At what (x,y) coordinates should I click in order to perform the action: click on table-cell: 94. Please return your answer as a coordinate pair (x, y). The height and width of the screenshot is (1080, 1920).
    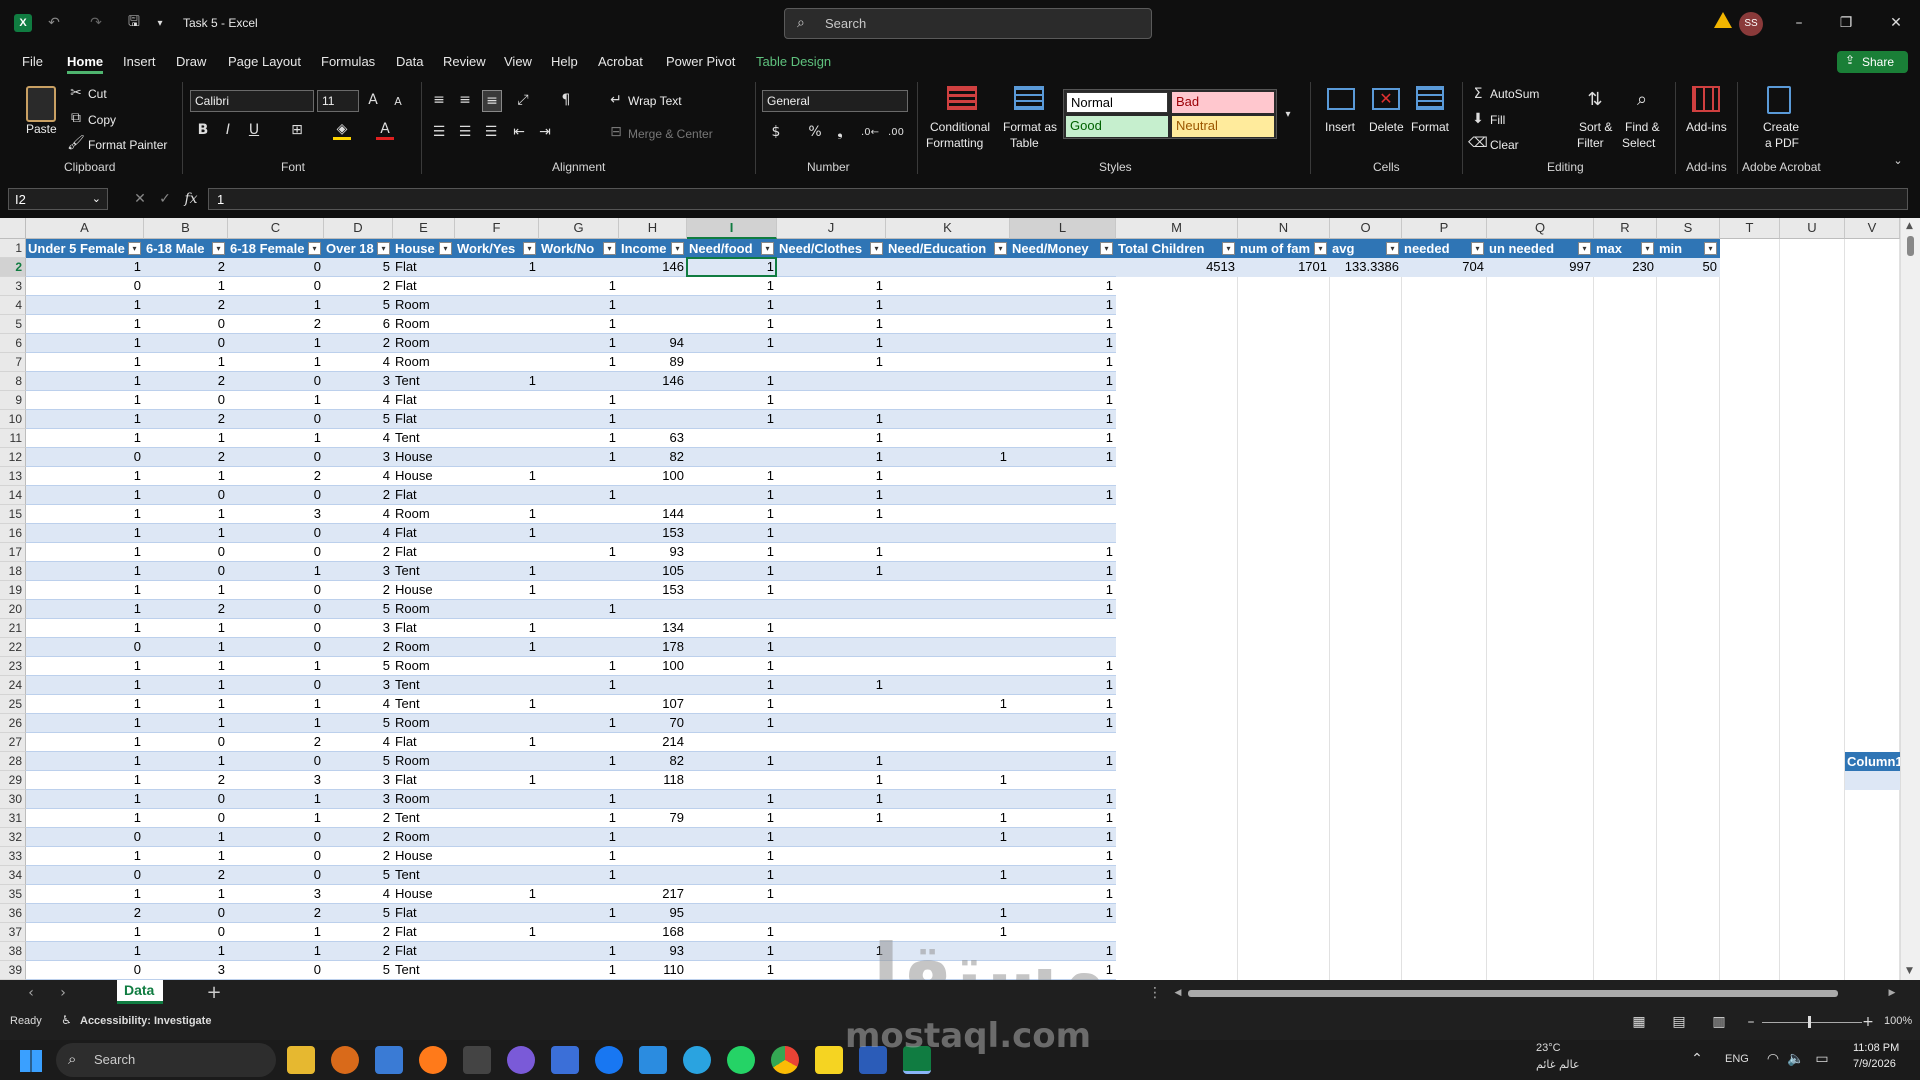
    Looking at the image, I should click on (651, 343).